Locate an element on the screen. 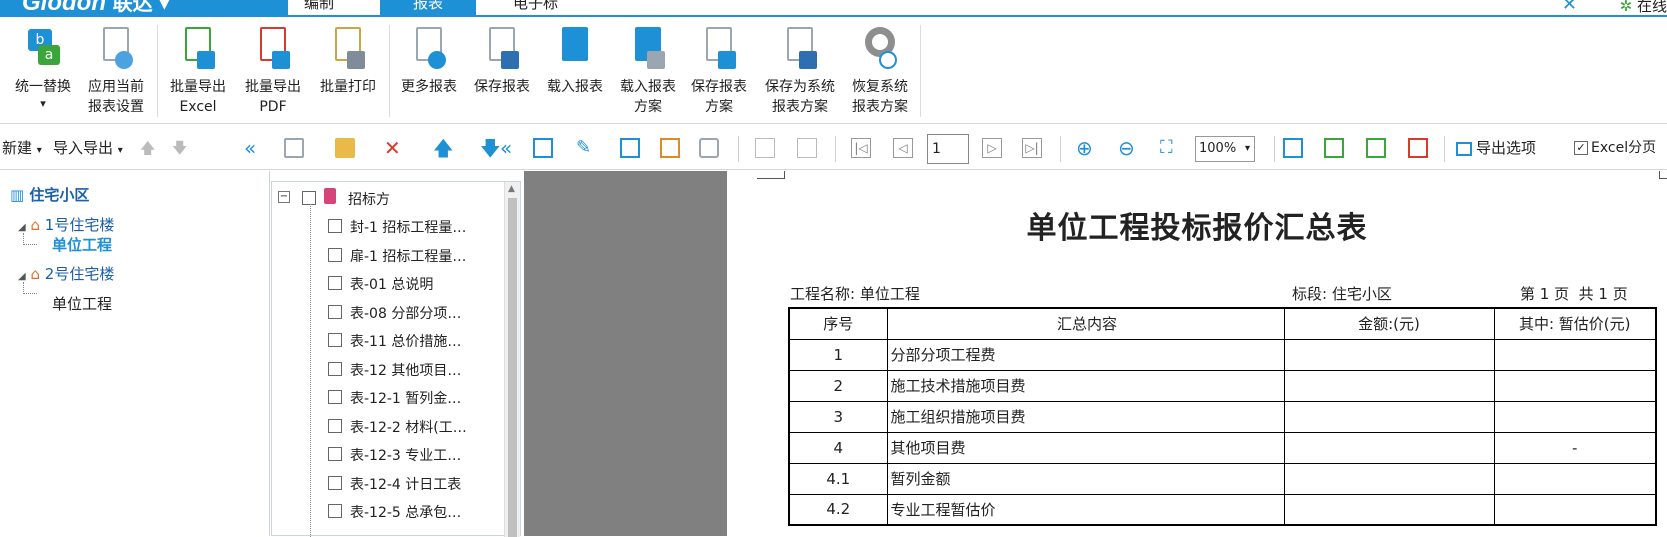 The image size is (1667, 537). close-icon: ✕ is located at coordinates (1569, 7).